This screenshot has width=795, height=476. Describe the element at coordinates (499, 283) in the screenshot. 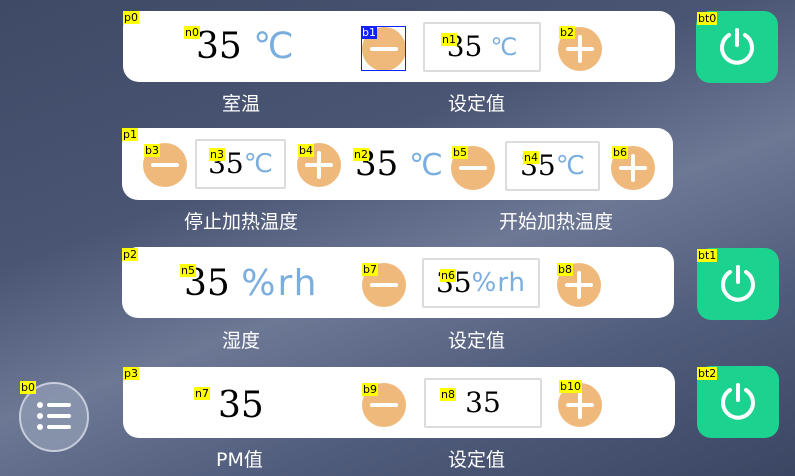

I see `humidity-setpoint-unit: %rh` at that location.